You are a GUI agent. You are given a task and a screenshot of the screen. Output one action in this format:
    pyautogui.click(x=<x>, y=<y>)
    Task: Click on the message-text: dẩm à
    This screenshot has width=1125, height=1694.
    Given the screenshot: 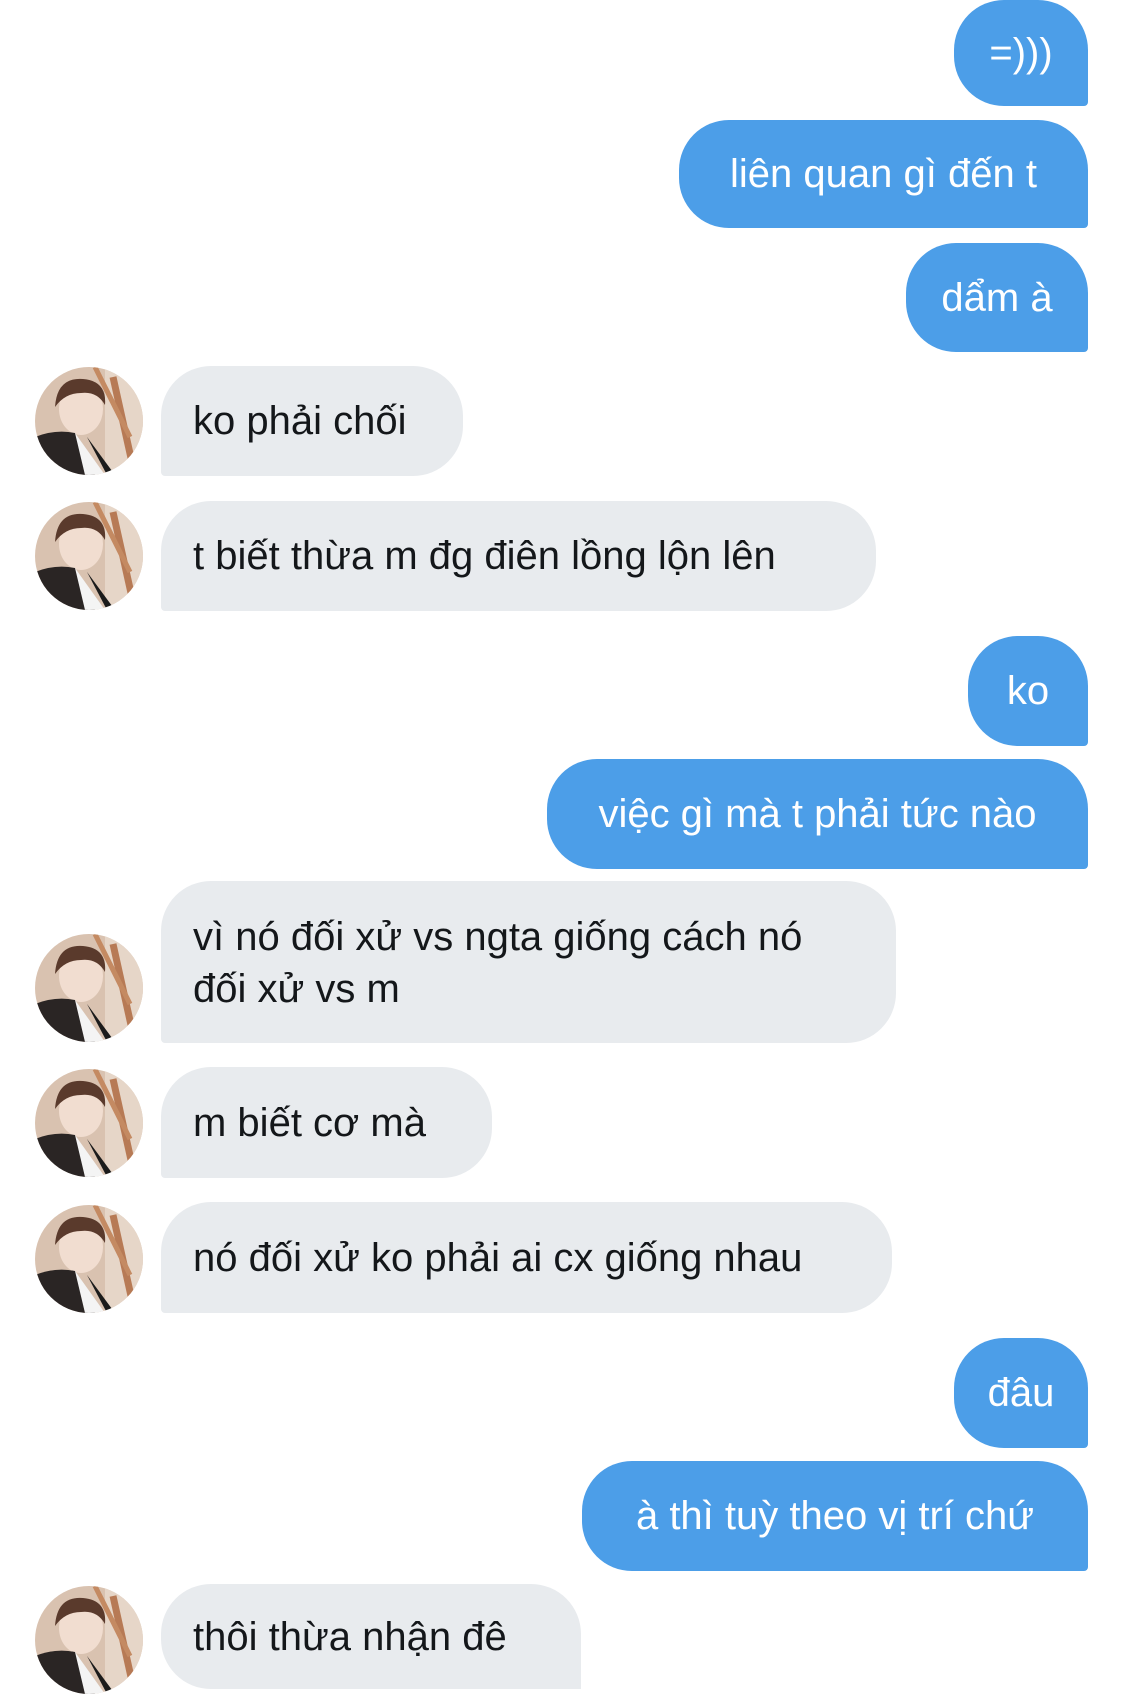 What is the action you would take?
    pyautogui.click(x=997, y=297)
    